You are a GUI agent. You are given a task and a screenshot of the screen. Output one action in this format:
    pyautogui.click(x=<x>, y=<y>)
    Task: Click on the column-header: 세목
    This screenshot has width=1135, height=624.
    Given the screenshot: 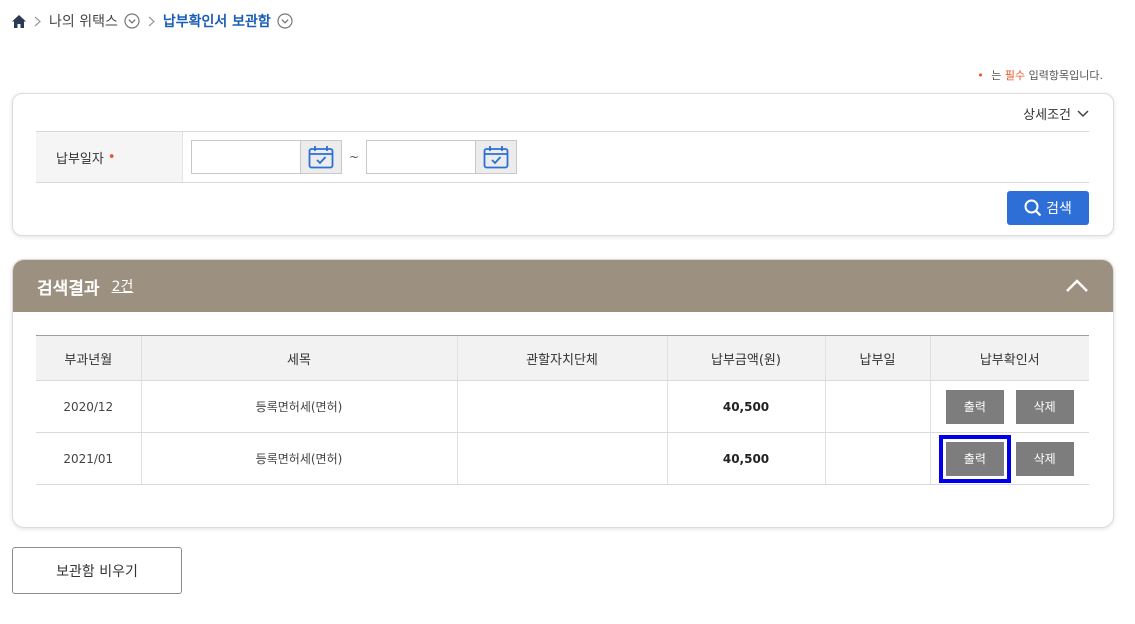 What is the action you would take?
    pyautogui.click(x=298, y=358)
    